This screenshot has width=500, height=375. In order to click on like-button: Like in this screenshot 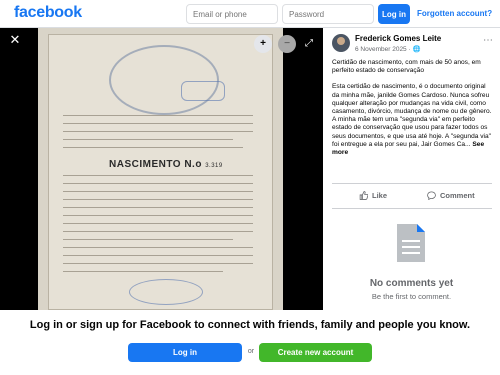, I will do `click(373, 195)`.